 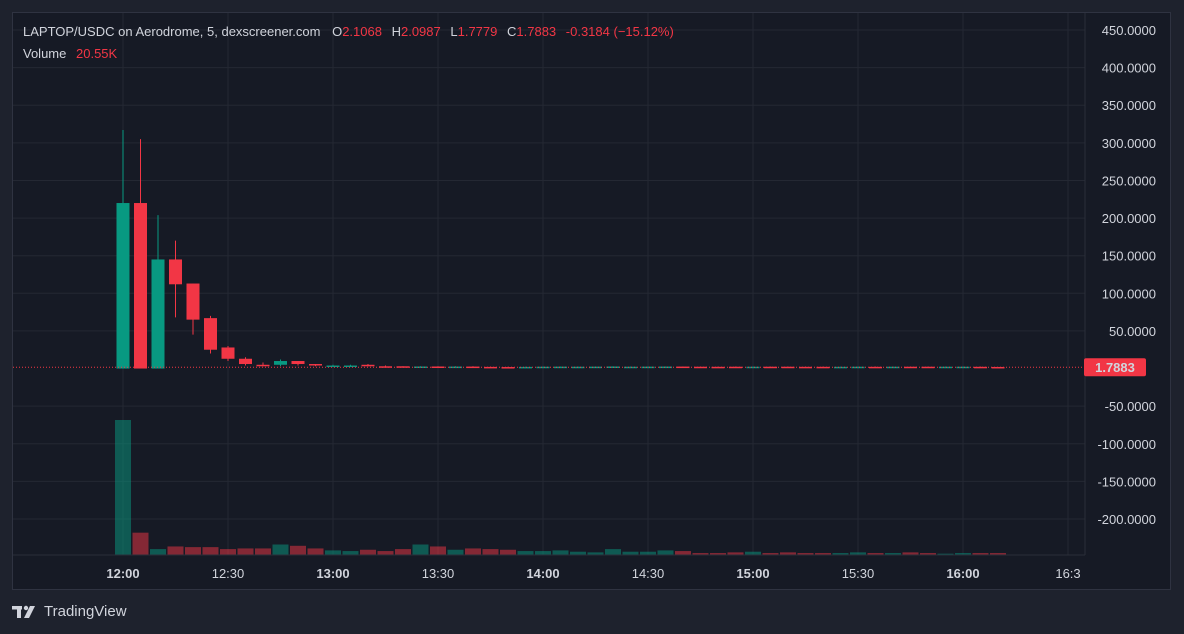 I want to click on last-price-badge: 1.7883, so click(x=1115, y=367).